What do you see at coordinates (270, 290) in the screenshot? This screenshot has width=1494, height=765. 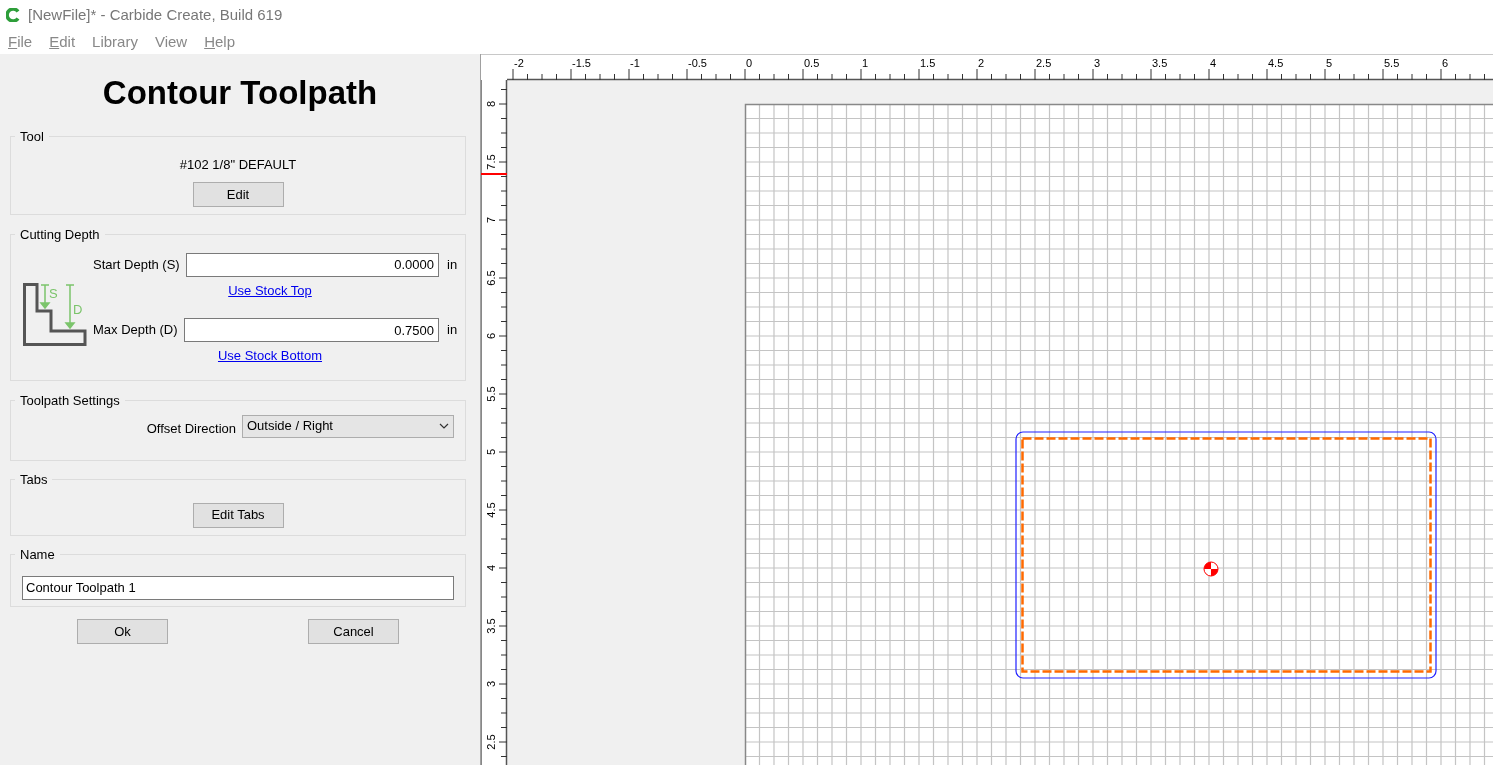 I see `link: Use Stock Top` at bounding box center [270, 290].